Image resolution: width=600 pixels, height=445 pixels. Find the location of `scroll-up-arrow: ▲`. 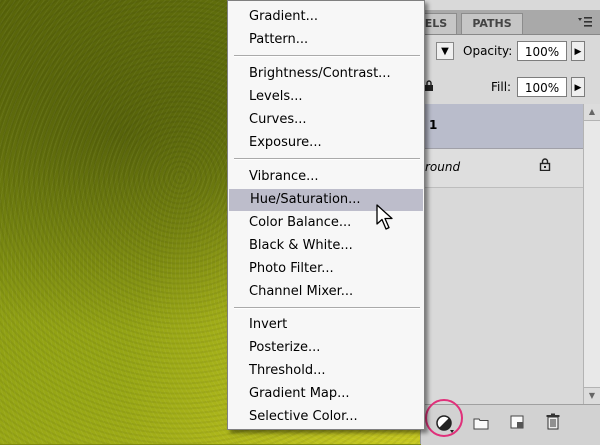

scroll-up-arrow: ▲ is located at coordinates (592, 112).